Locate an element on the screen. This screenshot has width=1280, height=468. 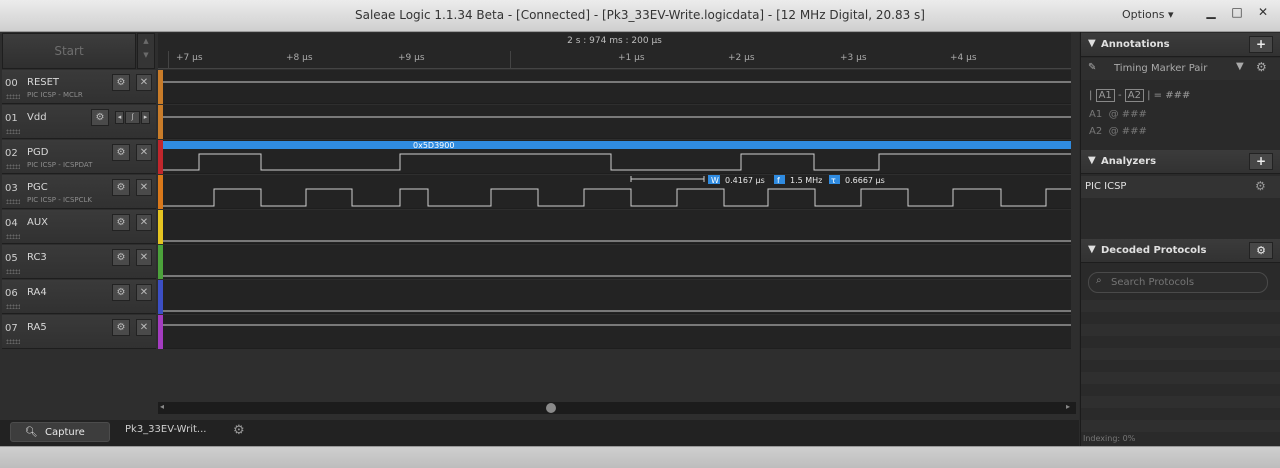
channel-number: 02 is located at coordinates (11, 153).